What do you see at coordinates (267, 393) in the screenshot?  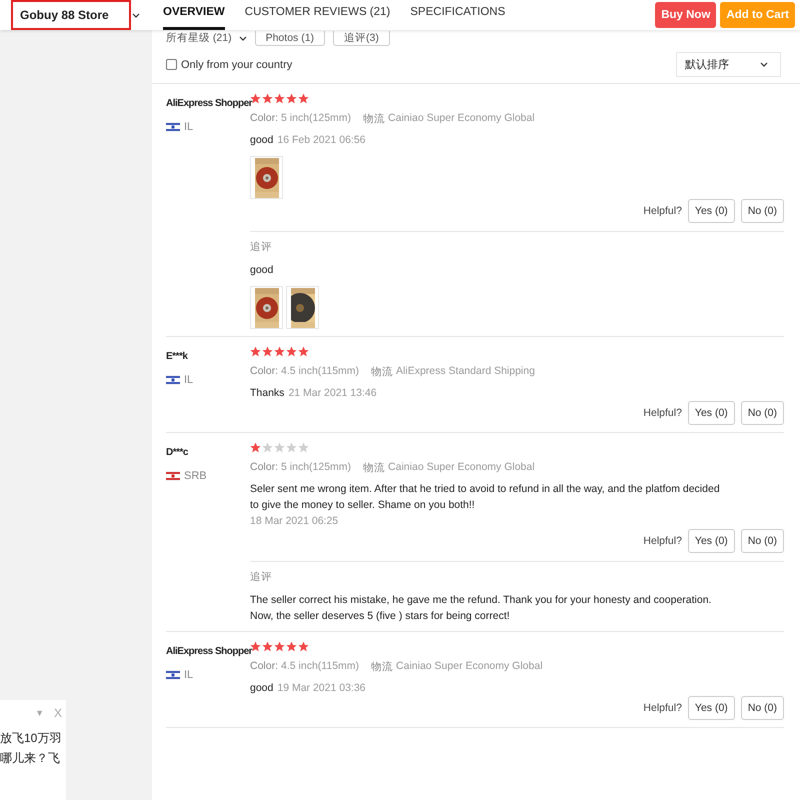 I see `review-text: Thanks` at bounding box center [267, 393].